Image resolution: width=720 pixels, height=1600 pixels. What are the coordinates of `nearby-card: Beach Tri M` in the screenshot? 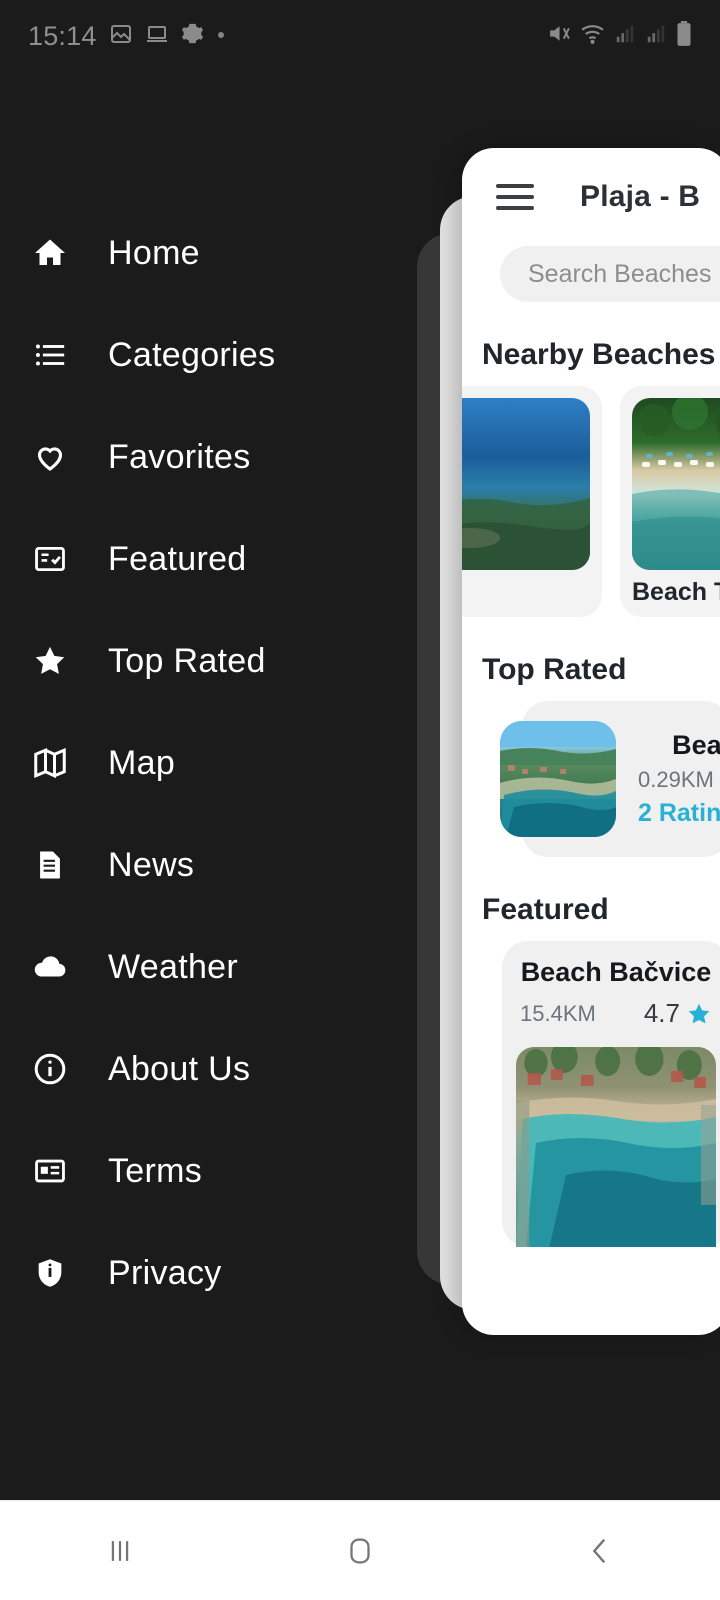 It's located at (670, 501).